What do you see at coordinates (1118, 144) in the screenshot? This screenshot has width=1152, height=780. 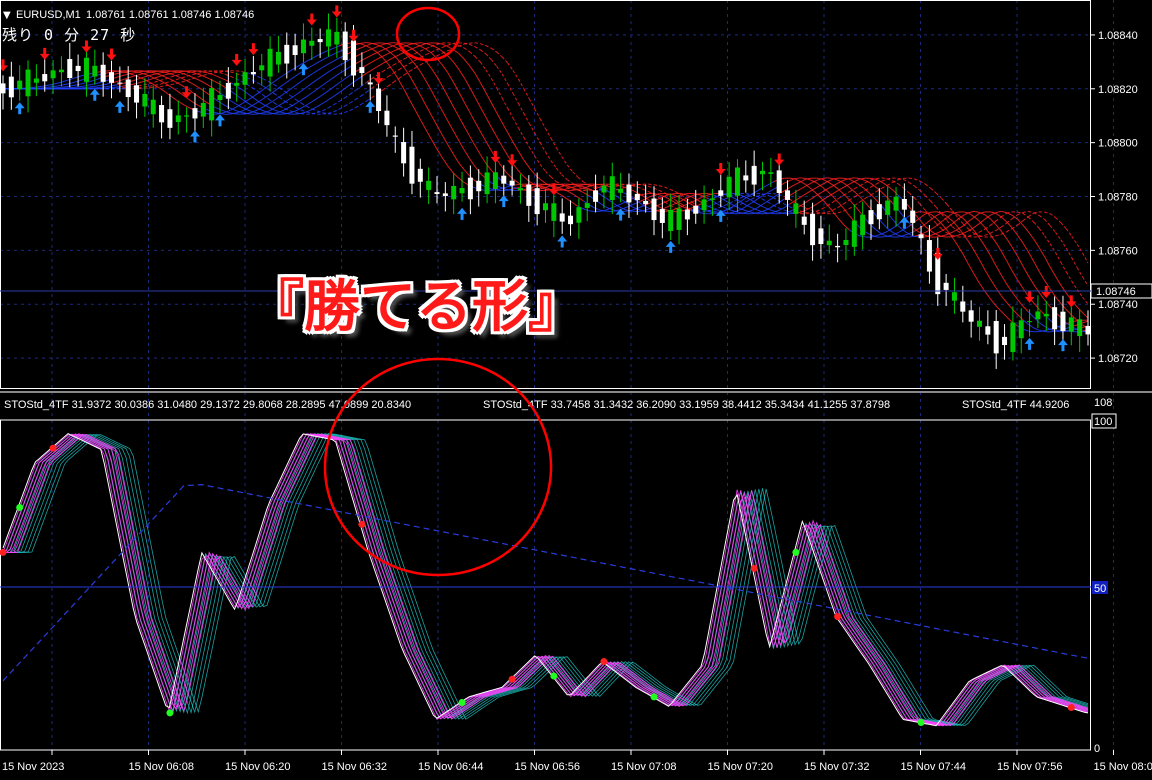 I see `price-tick-label: 1.08800` at bounding box center [1118, 144].